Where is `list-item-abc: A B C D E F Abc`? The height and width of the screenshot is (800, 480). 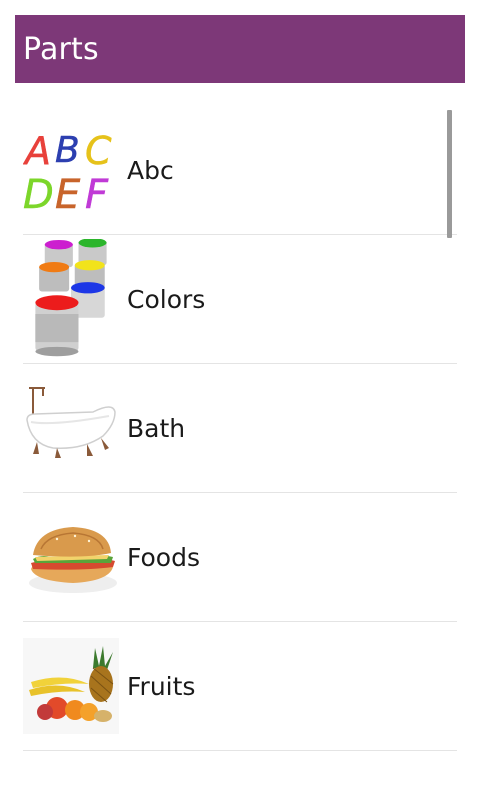
list-item-abc: A B C D E F Abc is located at coordinates (240, 170).